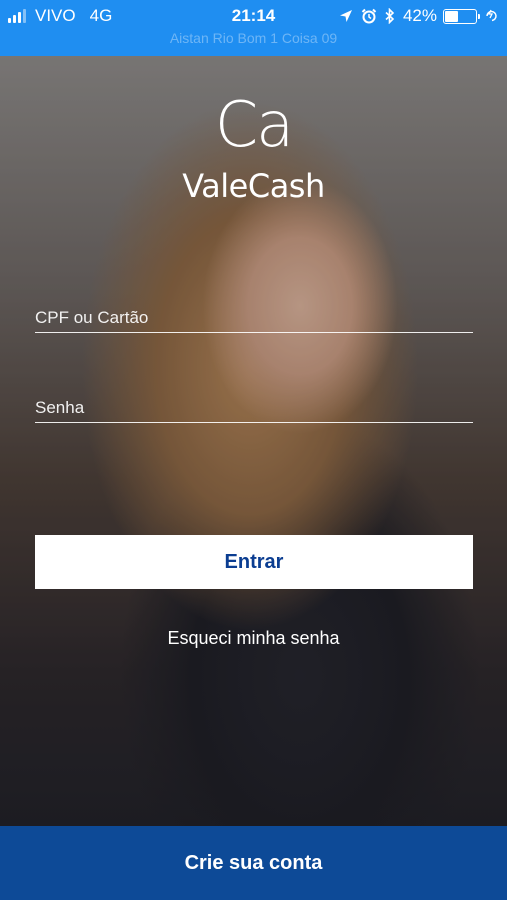  What do you see at coordinates (253, 638) in the screenshot?
I see `forgot-password-link: Esqueci minha senha` at bounding box center [253, 638].